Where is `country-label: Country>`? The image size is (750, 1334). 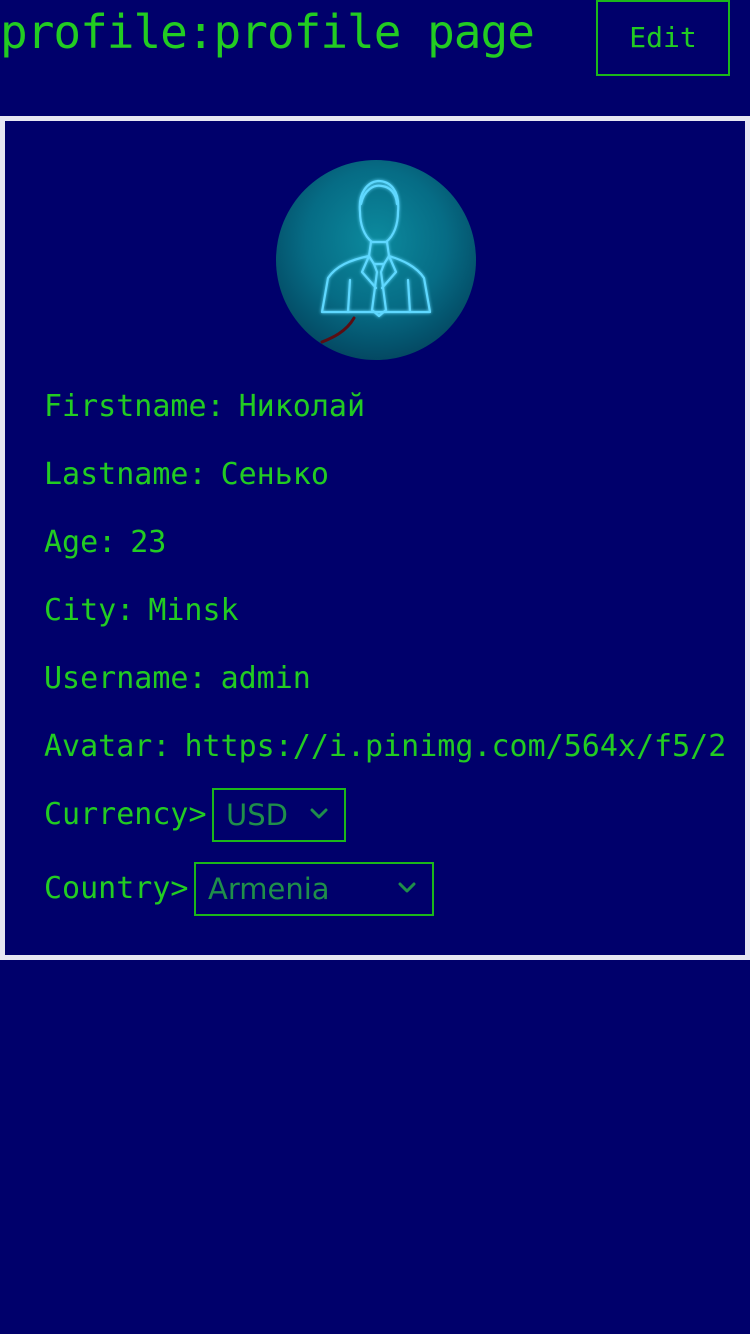
country-label: Country> is located at coordinates (116, 888).